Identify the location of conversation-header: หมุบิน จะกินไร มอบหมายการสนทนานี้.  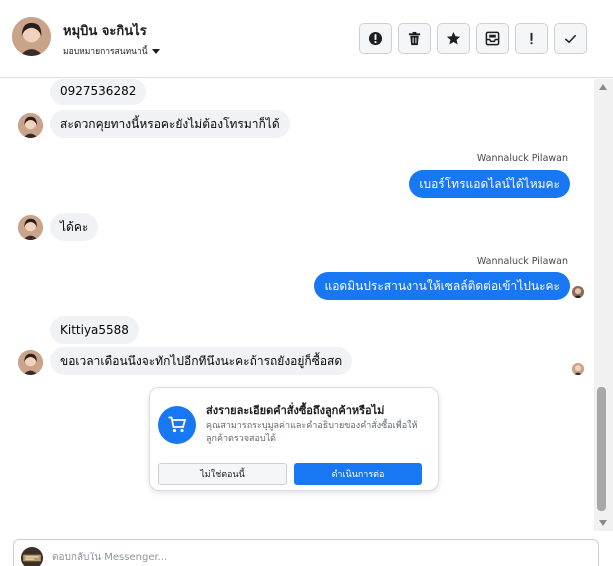
(306, 39).